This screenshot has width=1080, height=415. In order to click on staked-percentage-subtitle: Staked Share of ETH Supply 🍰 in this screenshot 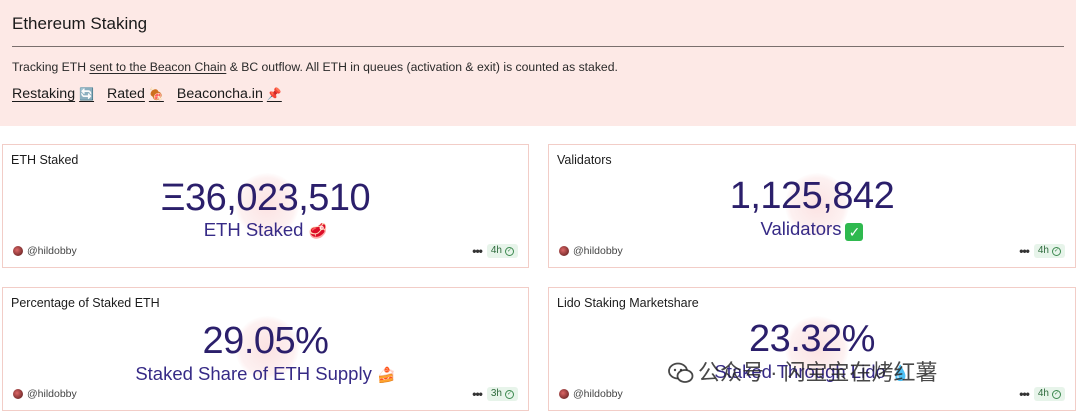, I will do `click(265, 374)`.